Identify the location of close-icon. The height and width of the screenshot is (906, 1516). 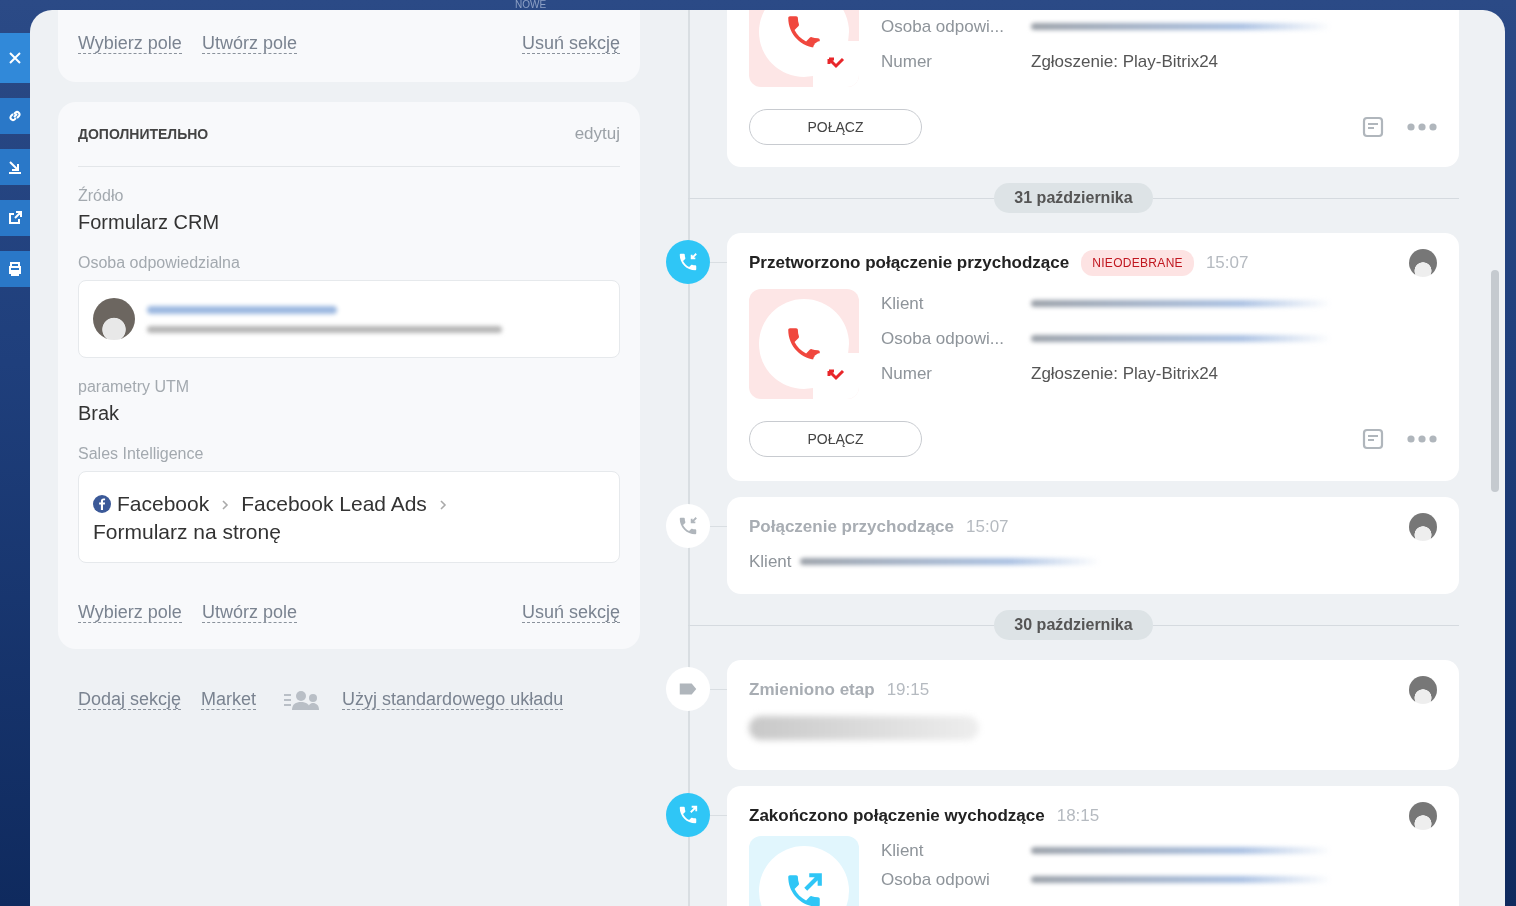
(15, 58).